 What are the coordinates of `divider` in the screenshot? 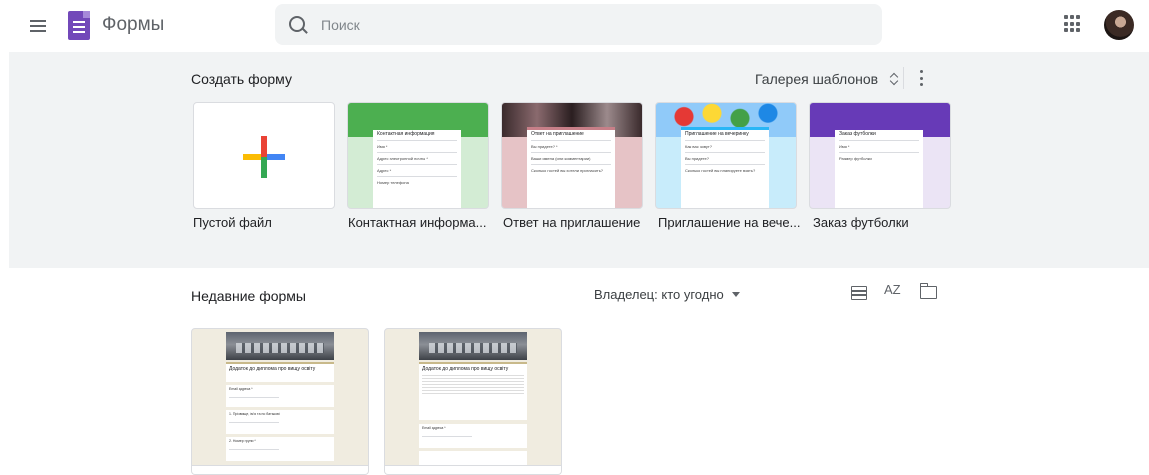 It's located at (903, 78).